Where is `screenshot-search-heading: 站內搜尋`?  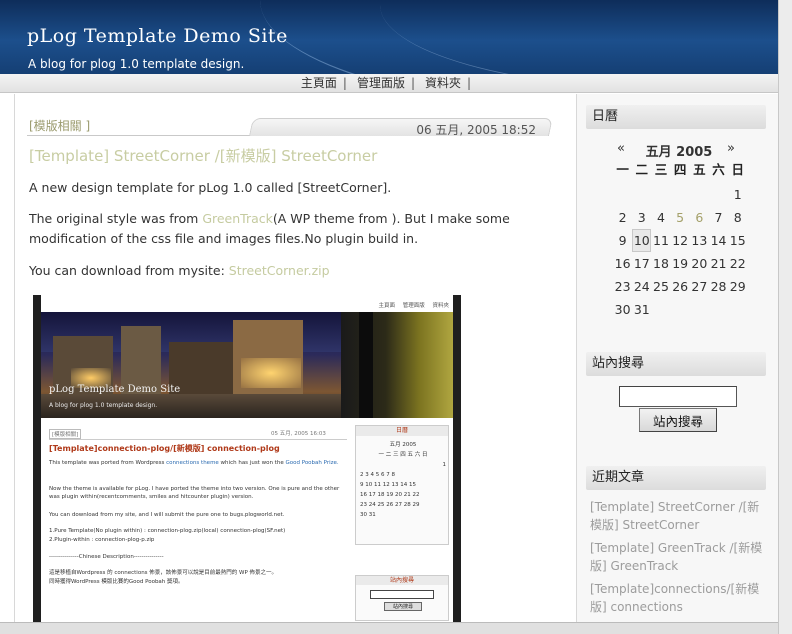 screenshot-search-heading: 站內搜尋 is located at coordinates (402, 580).